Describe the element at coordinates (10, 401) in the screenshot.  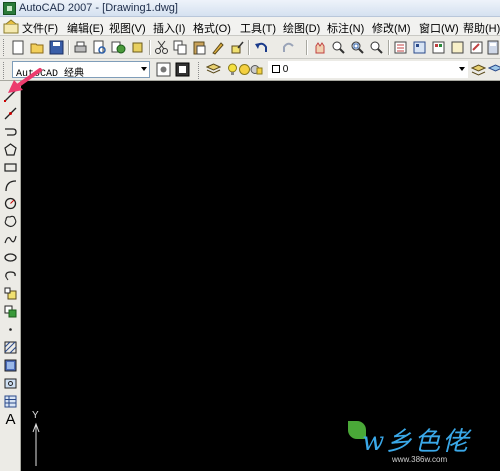
I see `table-icon` at that location.